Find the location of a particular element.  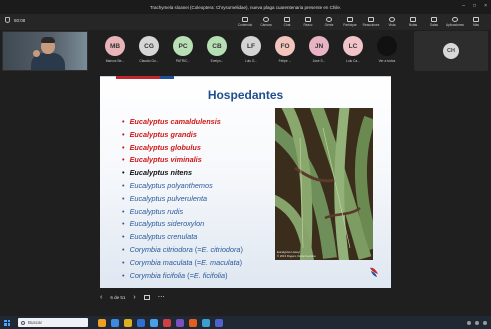

toolbar-people-button: Gente is located at coordinates (329, 22).